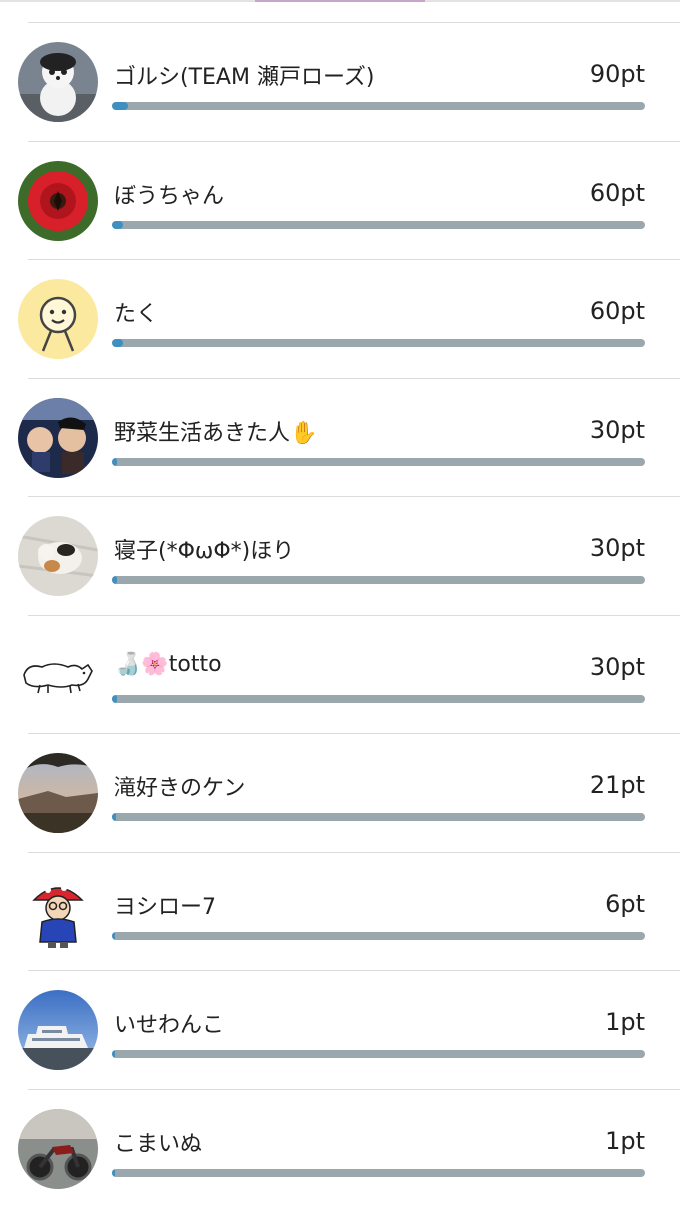 Image resolution: width=680 pixels, height=1207 pixels. I want to click on ranking-row: ヨシロー7 6pt, so click(354, 911).